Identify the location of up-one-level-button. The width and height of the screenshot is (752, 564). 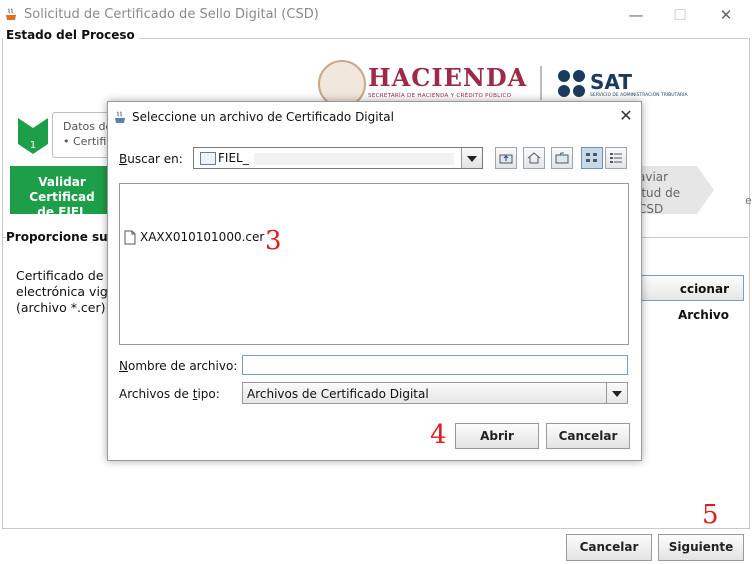
(506, 158).